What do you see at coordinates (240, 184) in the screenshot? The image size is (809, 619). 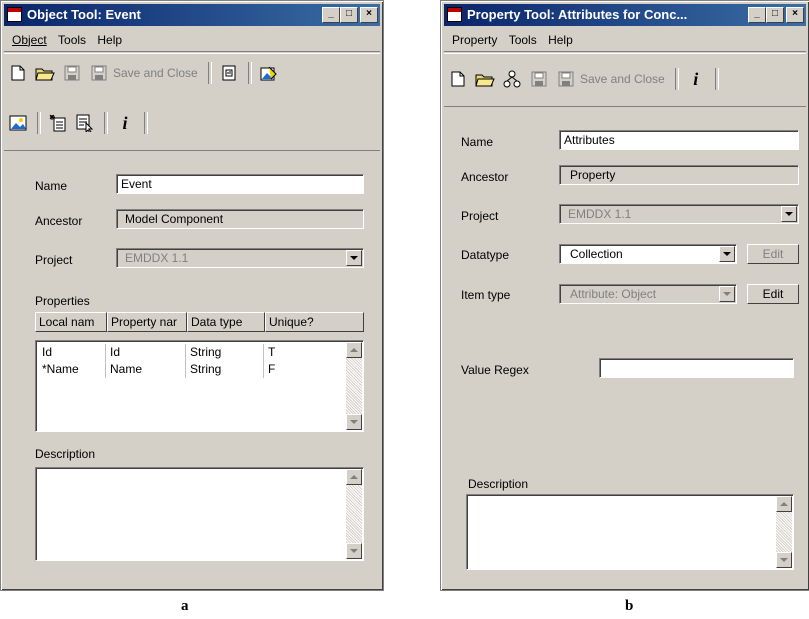 I see `name-input: Event` at bounding box center [240, 184].